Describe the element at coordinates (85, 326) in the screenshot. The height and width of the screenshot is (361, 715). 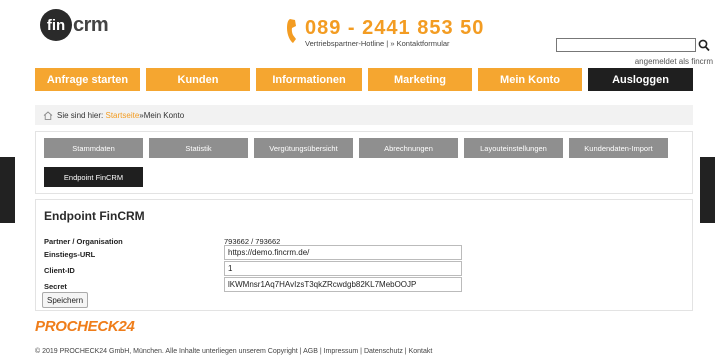
I see `procheck24-logo: PROCHECK24` at that location.